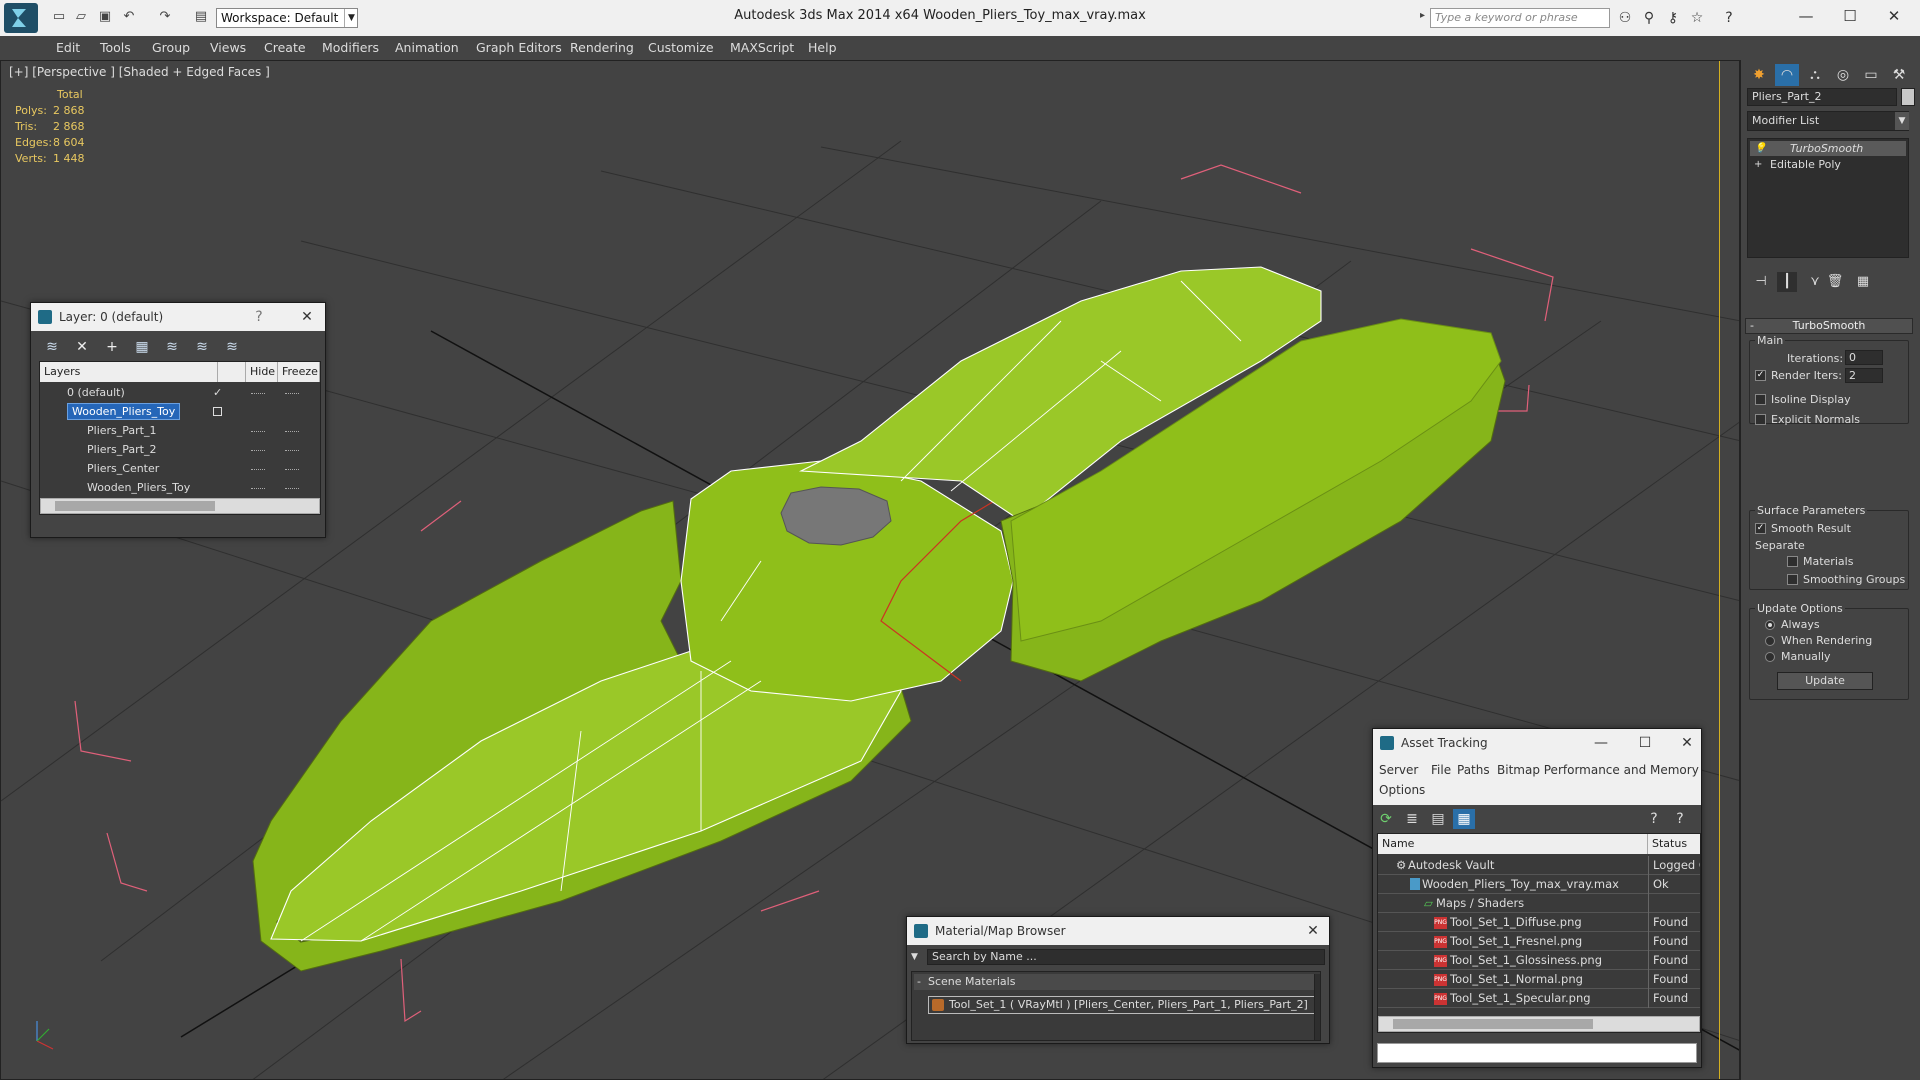 Image resolution: width=1920 pixels, height=1080 pixels. I want to click on layer-row: 0 (default) ✓, so click(180, 393).